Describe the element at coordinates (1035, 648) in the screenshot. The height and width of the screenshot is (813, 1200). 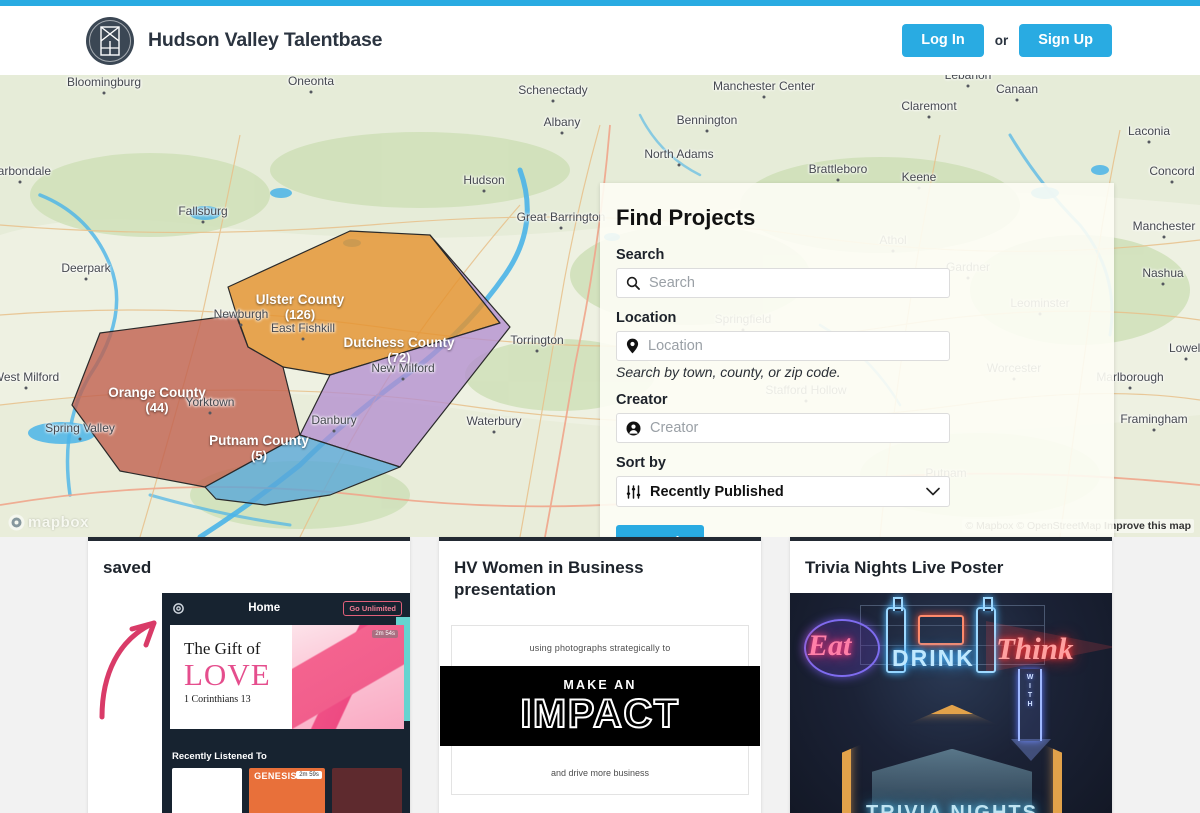
I see `neon-word-think: Think` at that location.